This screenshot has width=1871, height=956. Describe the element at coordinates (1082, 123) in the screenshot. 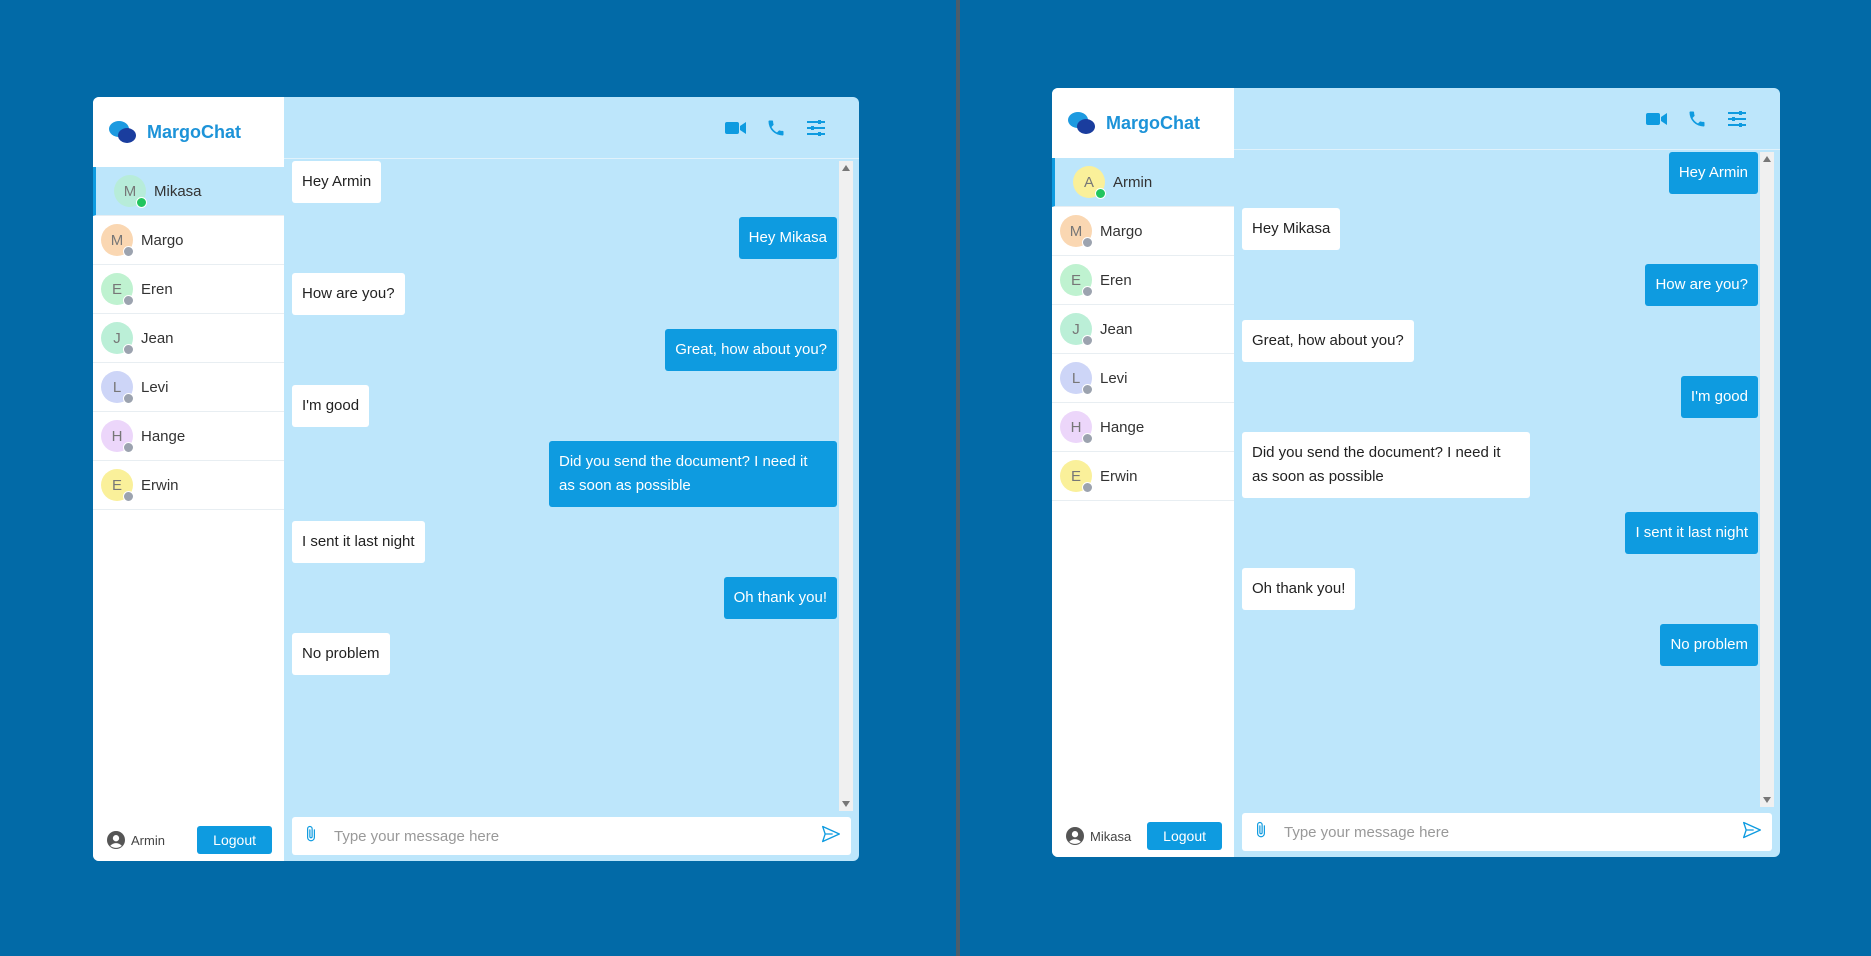

I see `chat-bubbles-logo-icon` at that location.